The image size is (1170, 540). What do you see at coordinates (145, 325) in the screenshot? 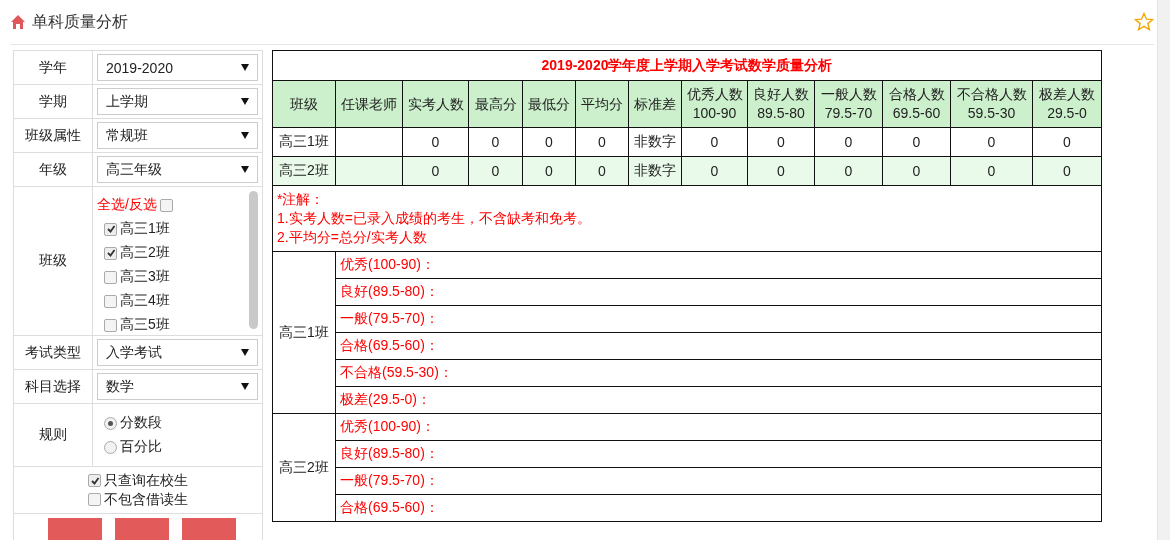
I see `class-option-label: 高三5班` at bounding box center [145, 325].